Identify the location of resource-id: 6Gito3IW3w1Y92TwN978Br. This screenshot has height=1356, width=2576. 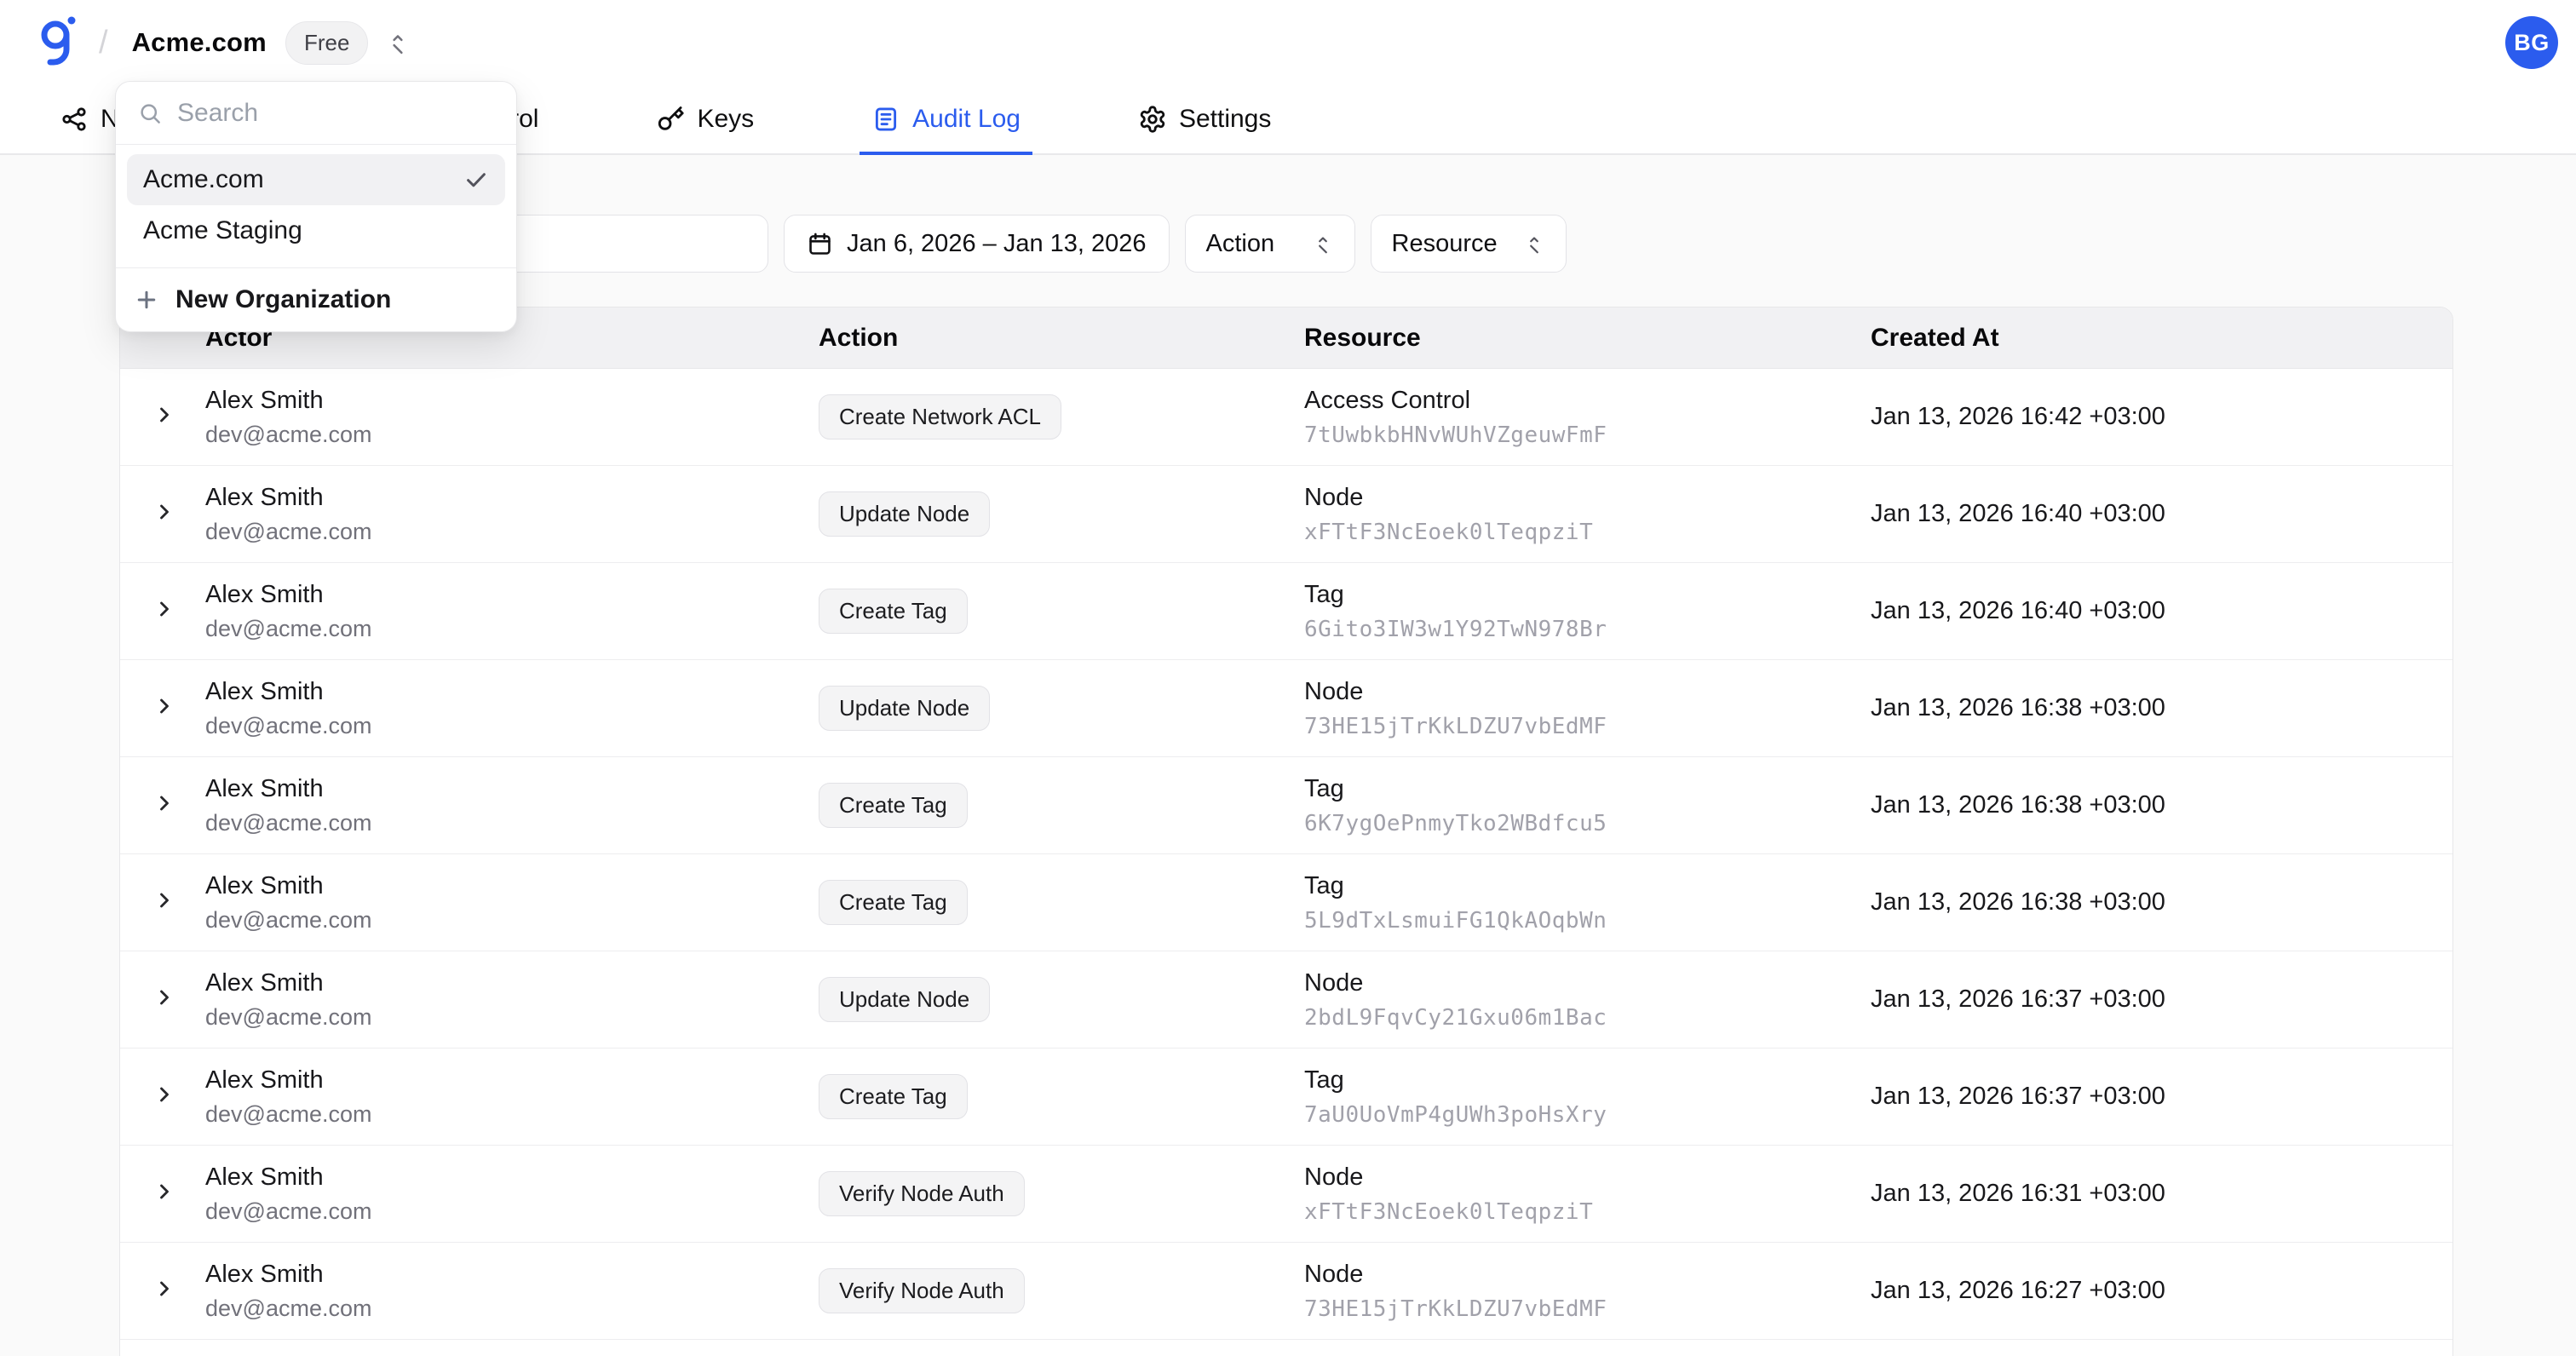
(1455, 629).